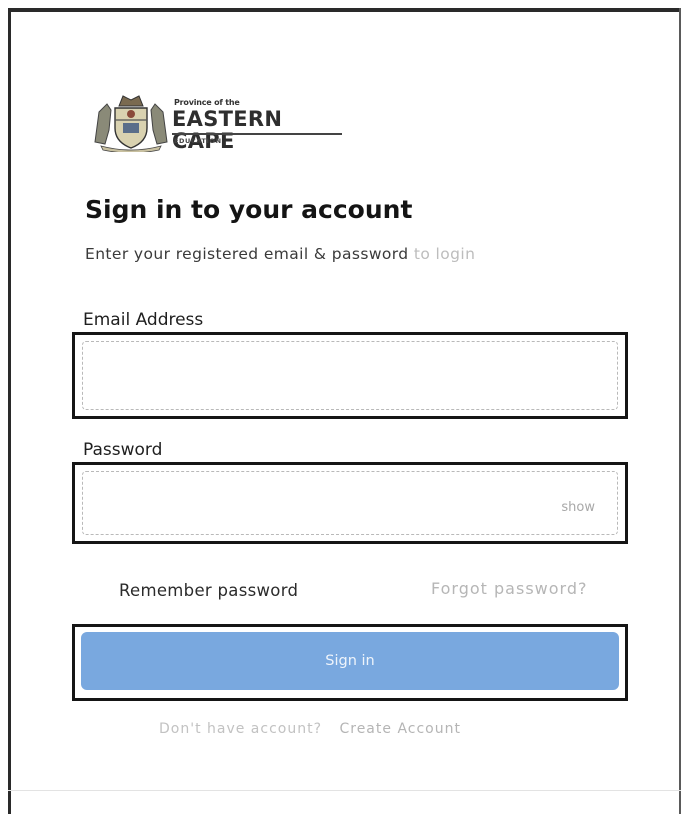  Describe the element at coordinates (198, 141) in the screenshot. I see `brand-department: EDUCATION` at that location.